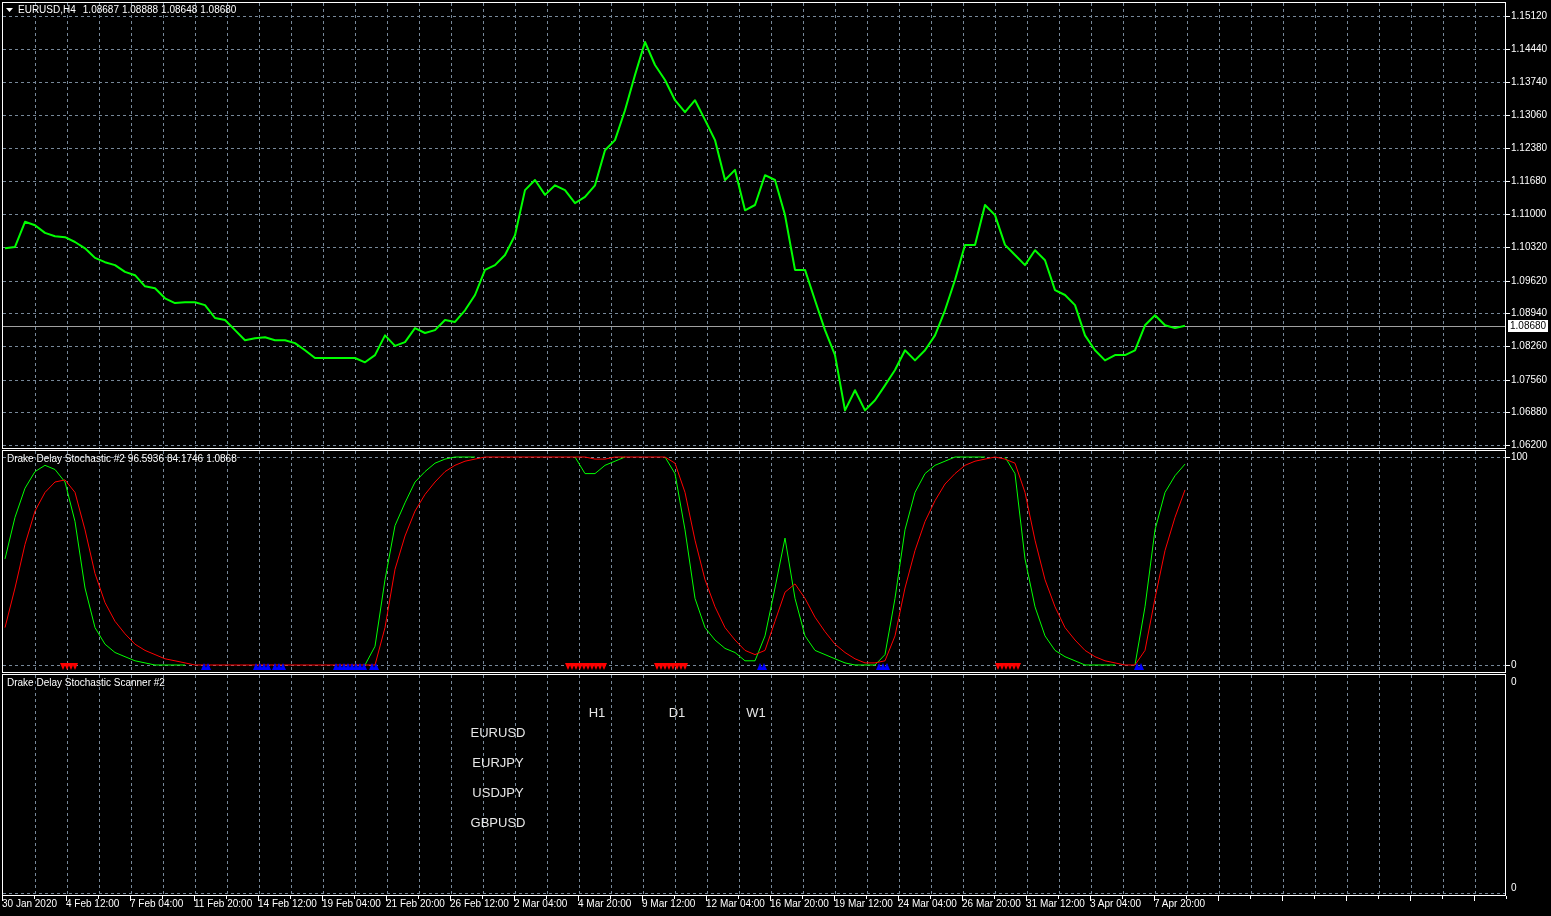  What do you see at coordinates (415, 904) in the screenshot?
I see `time-axis-label: 21 Feb 20:00` at bounding box center [415, 904].